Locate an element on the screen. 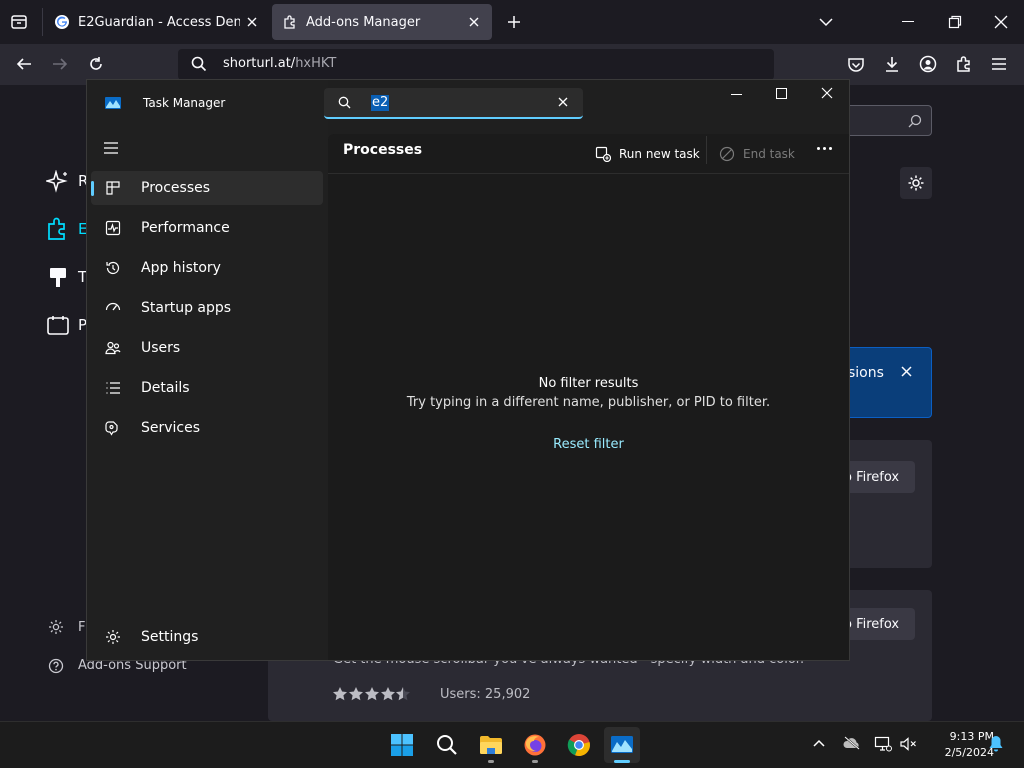 Image resolution: width=1024 pixels, height=768 pixels. clear-search-icon is located at coordinates (563, 102).